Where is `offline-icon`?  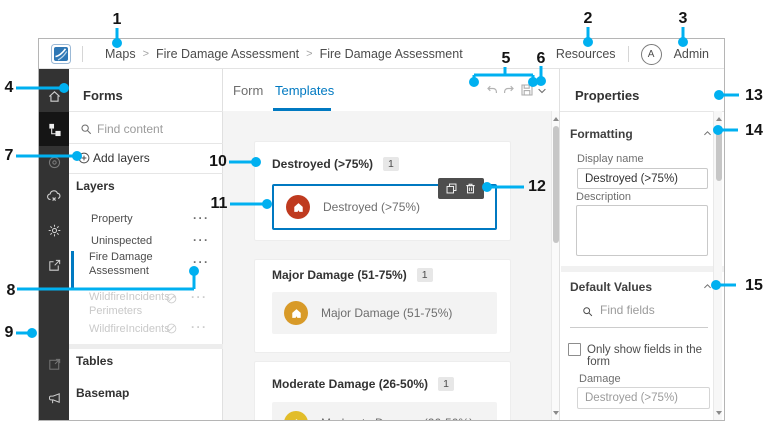
offline-icon is located at coordinates (54, 196).